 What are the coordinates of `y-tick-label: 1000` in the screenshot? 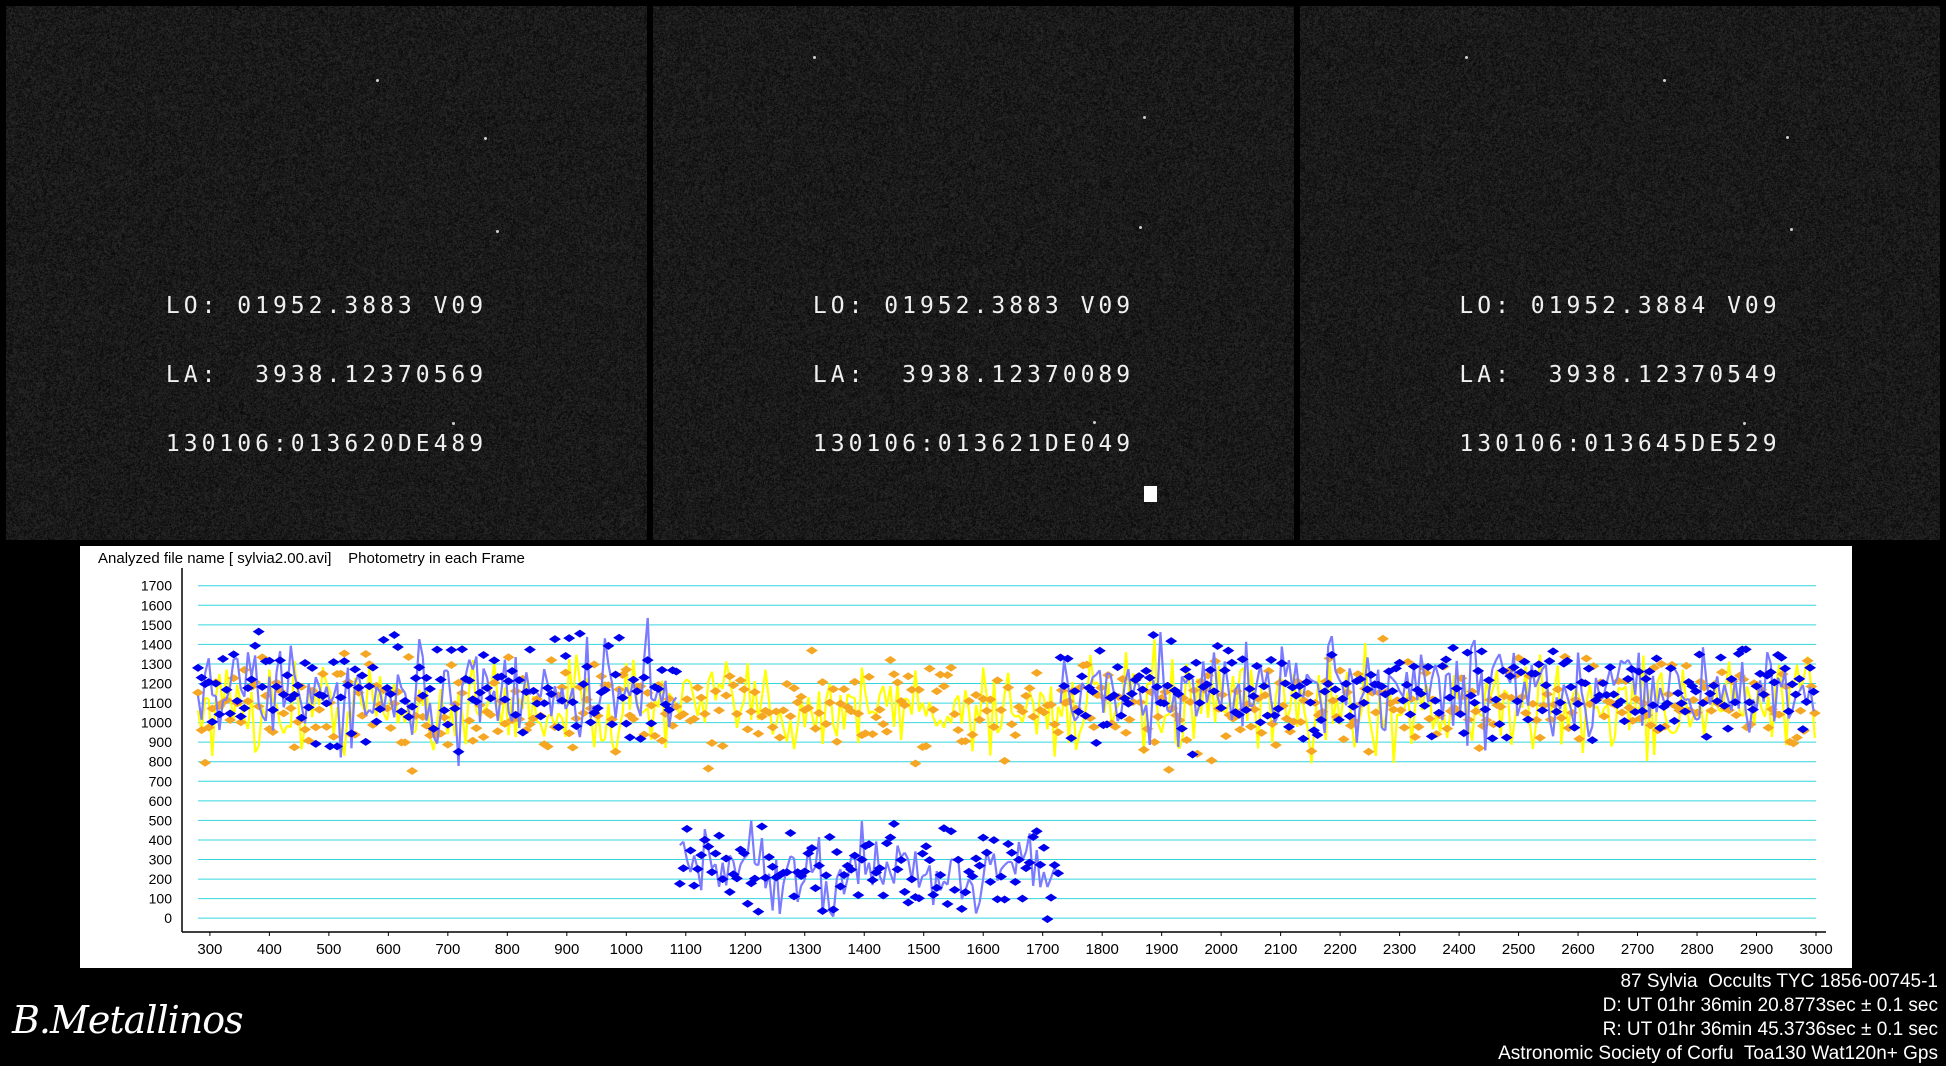 It's located at (156, 723).